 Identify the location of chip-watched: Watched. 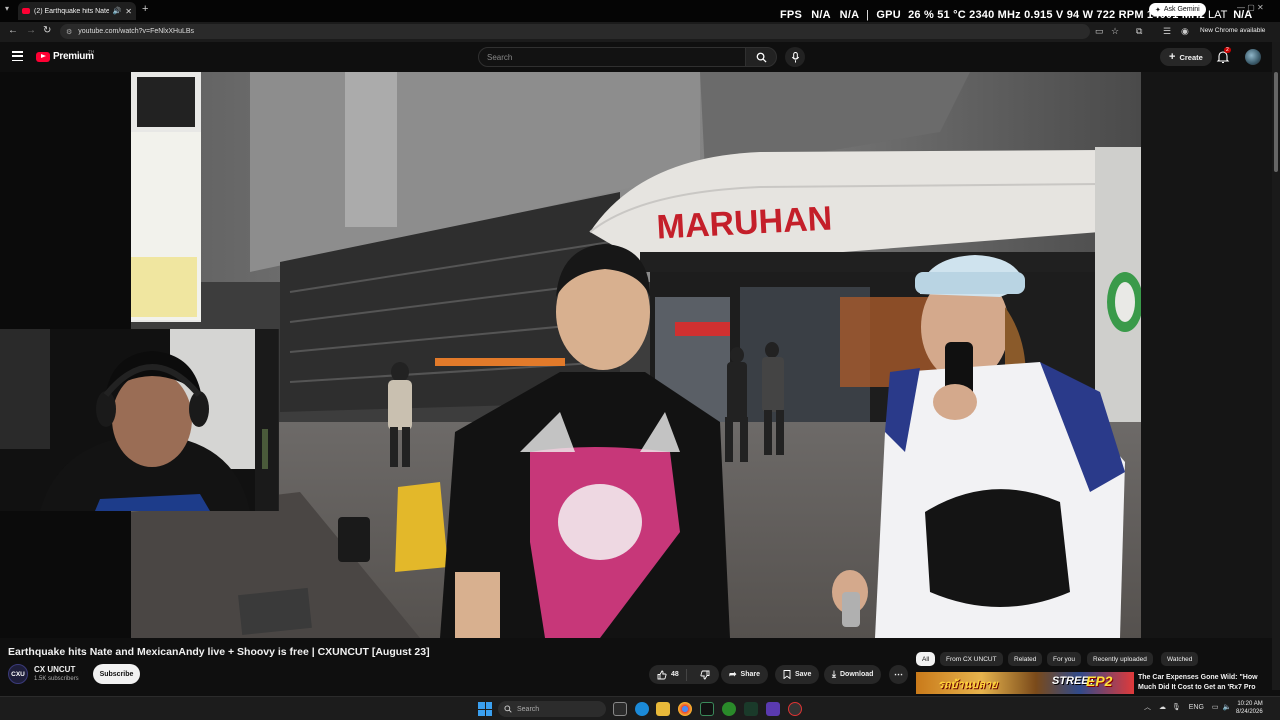
(1180, 659).